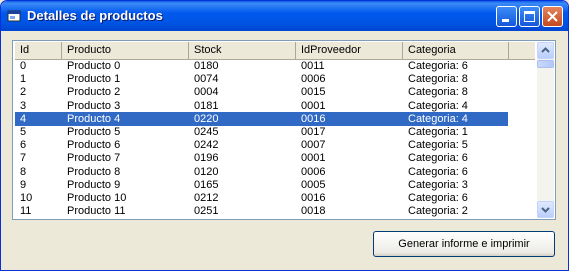 This screenshot has width=569, height=271. I want to click on table-cell: 0011, so click(313, 66).